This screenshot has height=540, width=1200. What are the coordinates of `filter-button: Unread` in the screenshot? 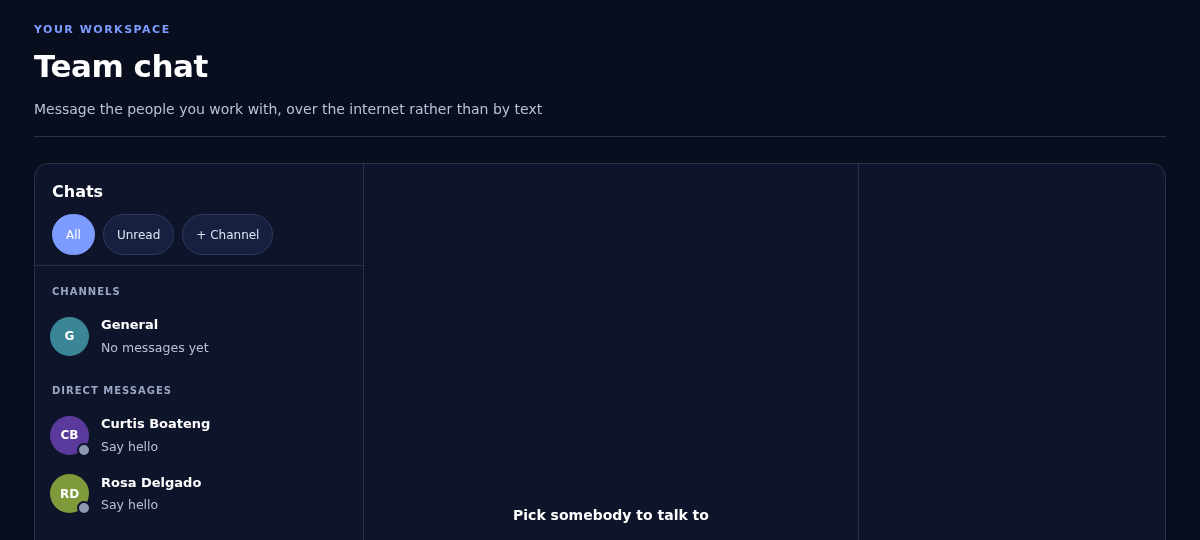 It's located at (138, 234).